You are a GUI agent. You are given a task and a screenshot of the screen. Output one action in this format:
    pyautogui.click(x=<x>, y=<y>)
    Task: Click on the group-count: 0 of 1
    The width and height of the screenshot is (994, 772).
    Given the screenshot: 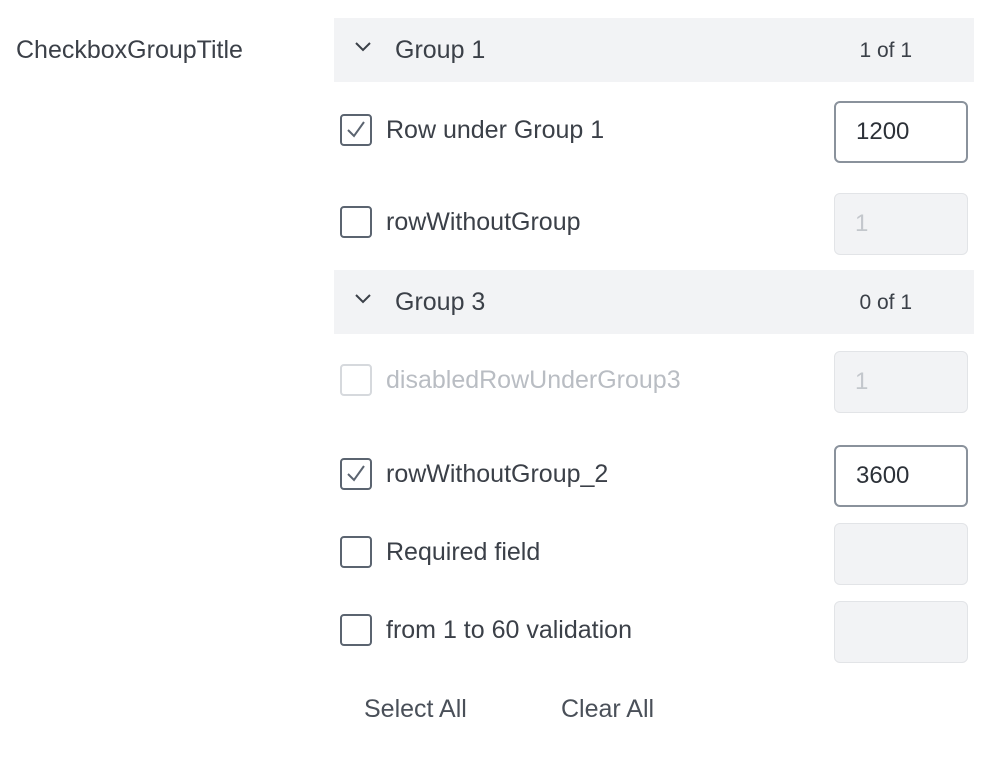 What is the action you would take?
    pyautogui.click(x=885, y=302)
    